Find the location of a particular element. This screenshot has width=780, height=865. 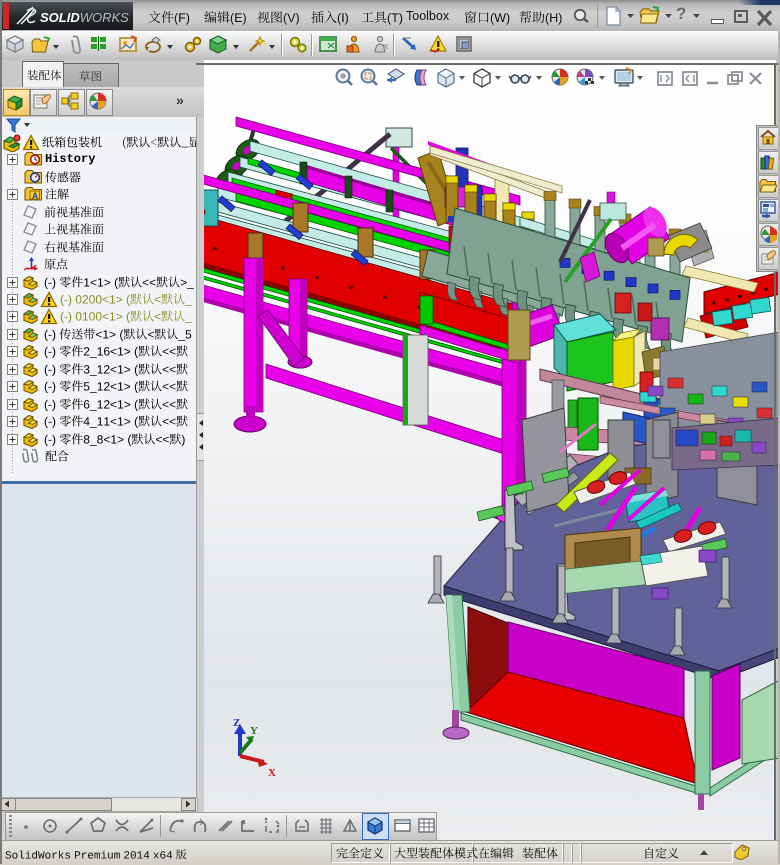

svg-text: A is located at coordinates (35, 196).